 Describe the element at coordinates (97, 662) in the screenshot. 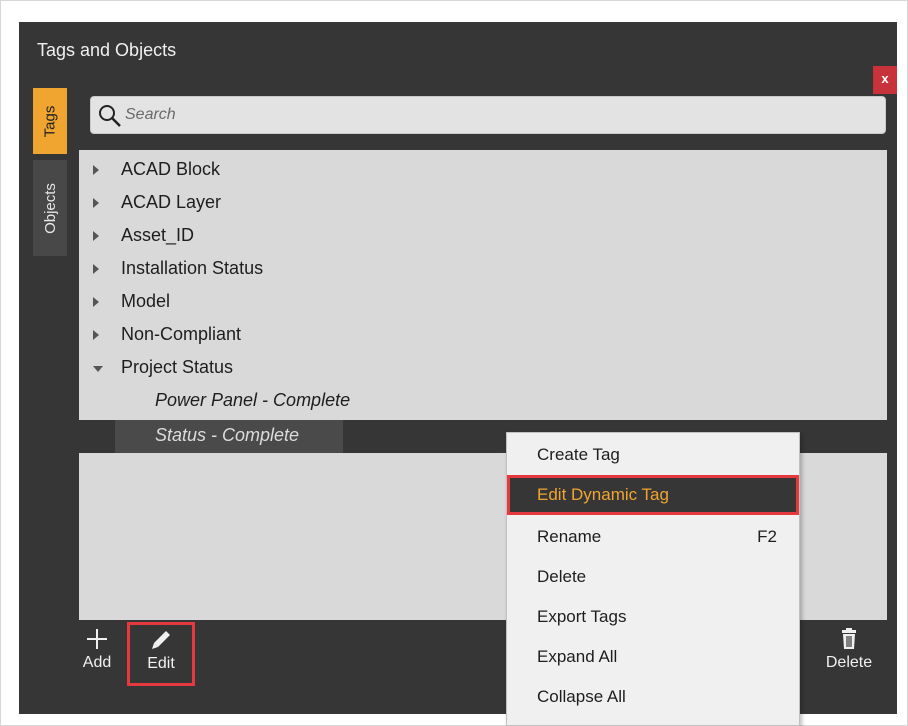

I see `add-button-label: Add` at that location.